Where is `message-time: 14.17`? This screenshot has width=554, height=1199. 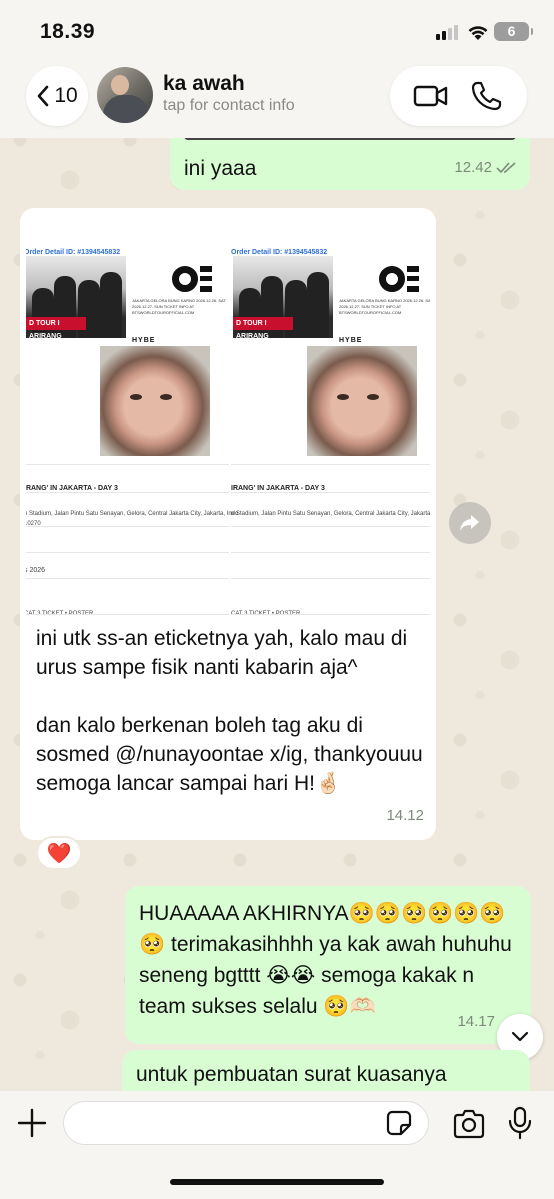 message-time: 14.17 is located at coordinates (476, 1021).